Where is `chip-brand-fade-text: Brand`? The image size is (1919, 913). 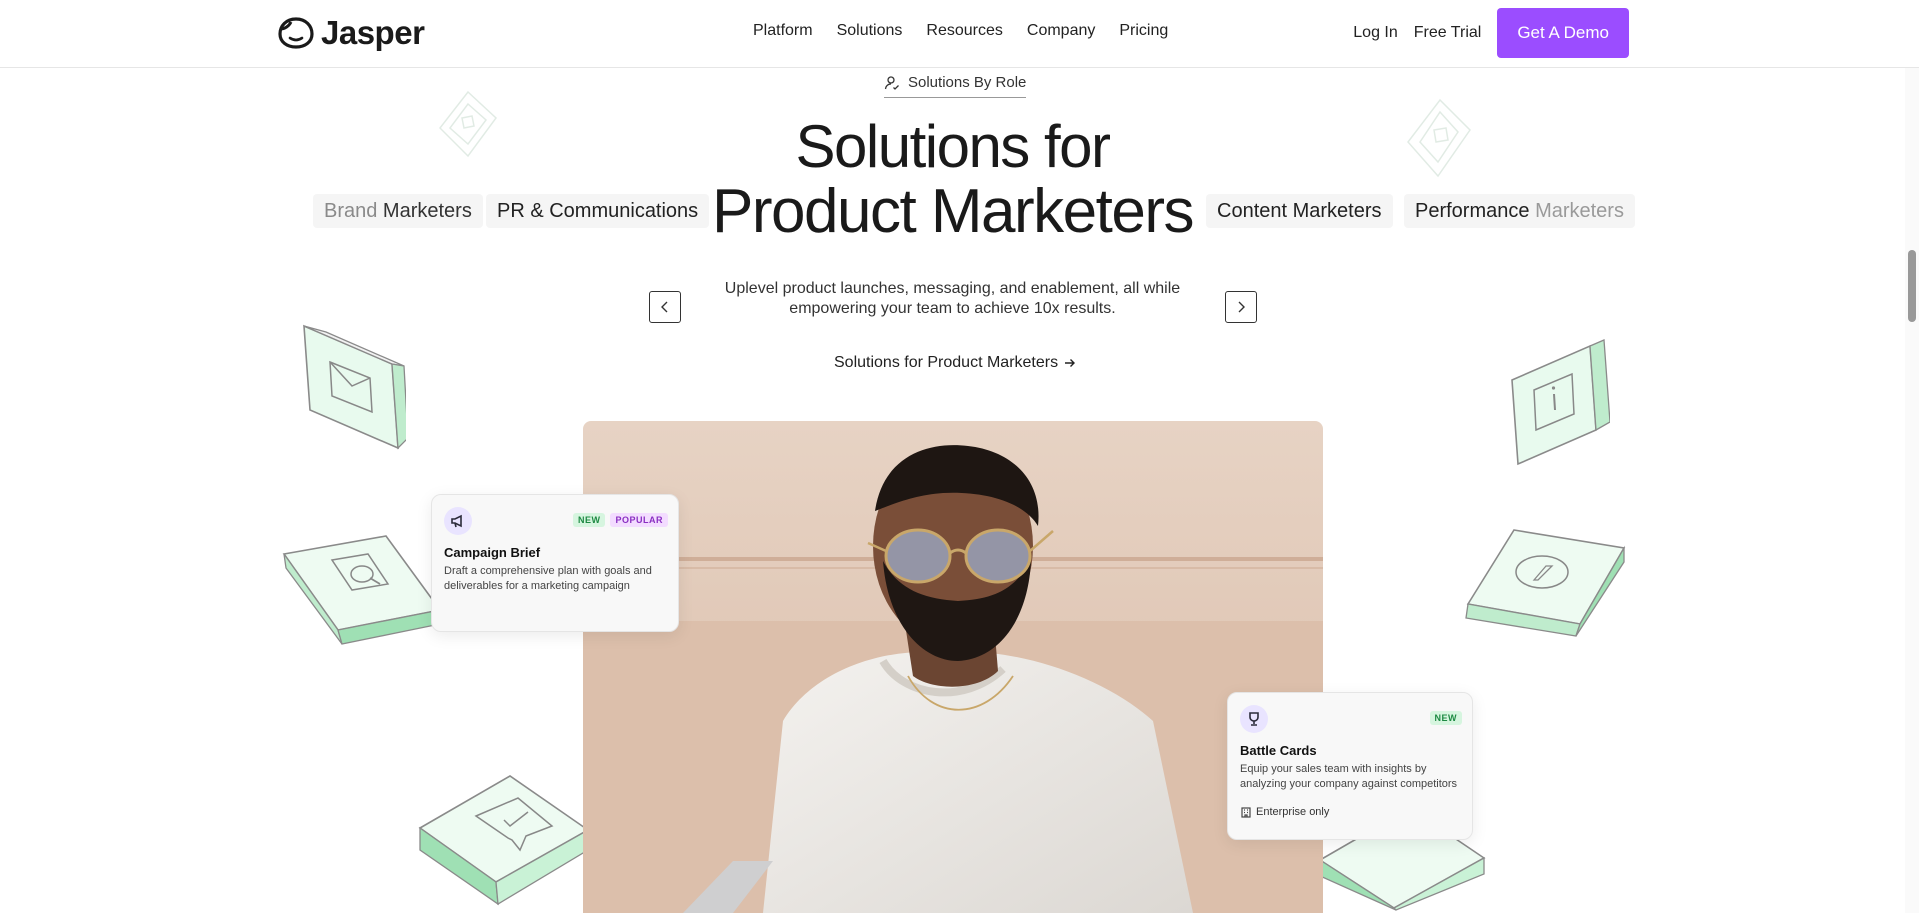 chip-brand-fade-text: Brand is located at coordinates (351, 211).